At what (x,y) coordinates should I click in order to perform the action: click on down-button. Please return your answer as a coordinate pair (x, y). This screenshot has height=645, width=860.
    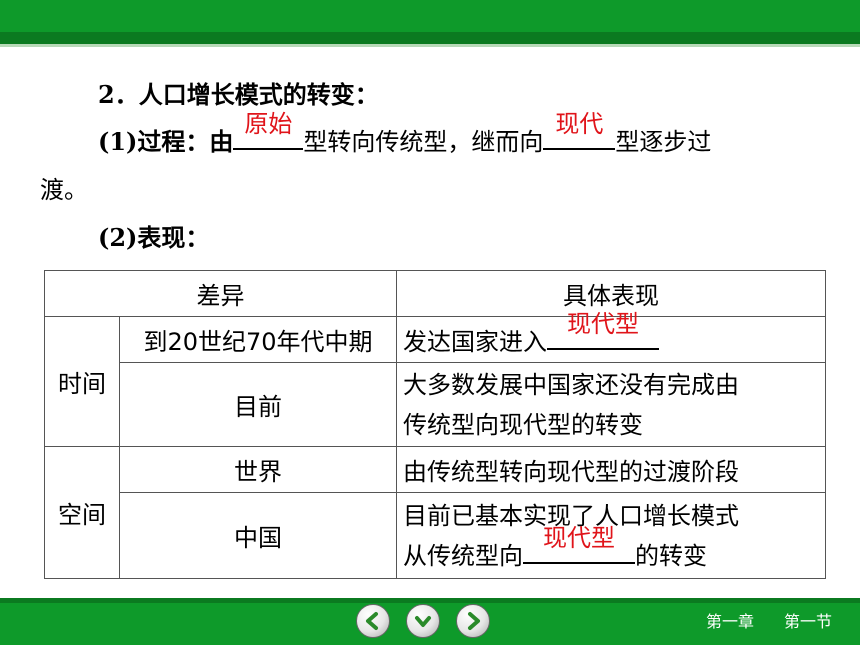
    Looking at the image, I should click on (423, 621).